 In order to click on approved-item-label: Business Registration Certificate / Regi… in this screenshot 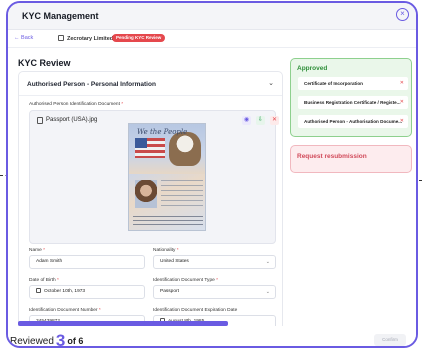, I will do `click(352, 102)`.